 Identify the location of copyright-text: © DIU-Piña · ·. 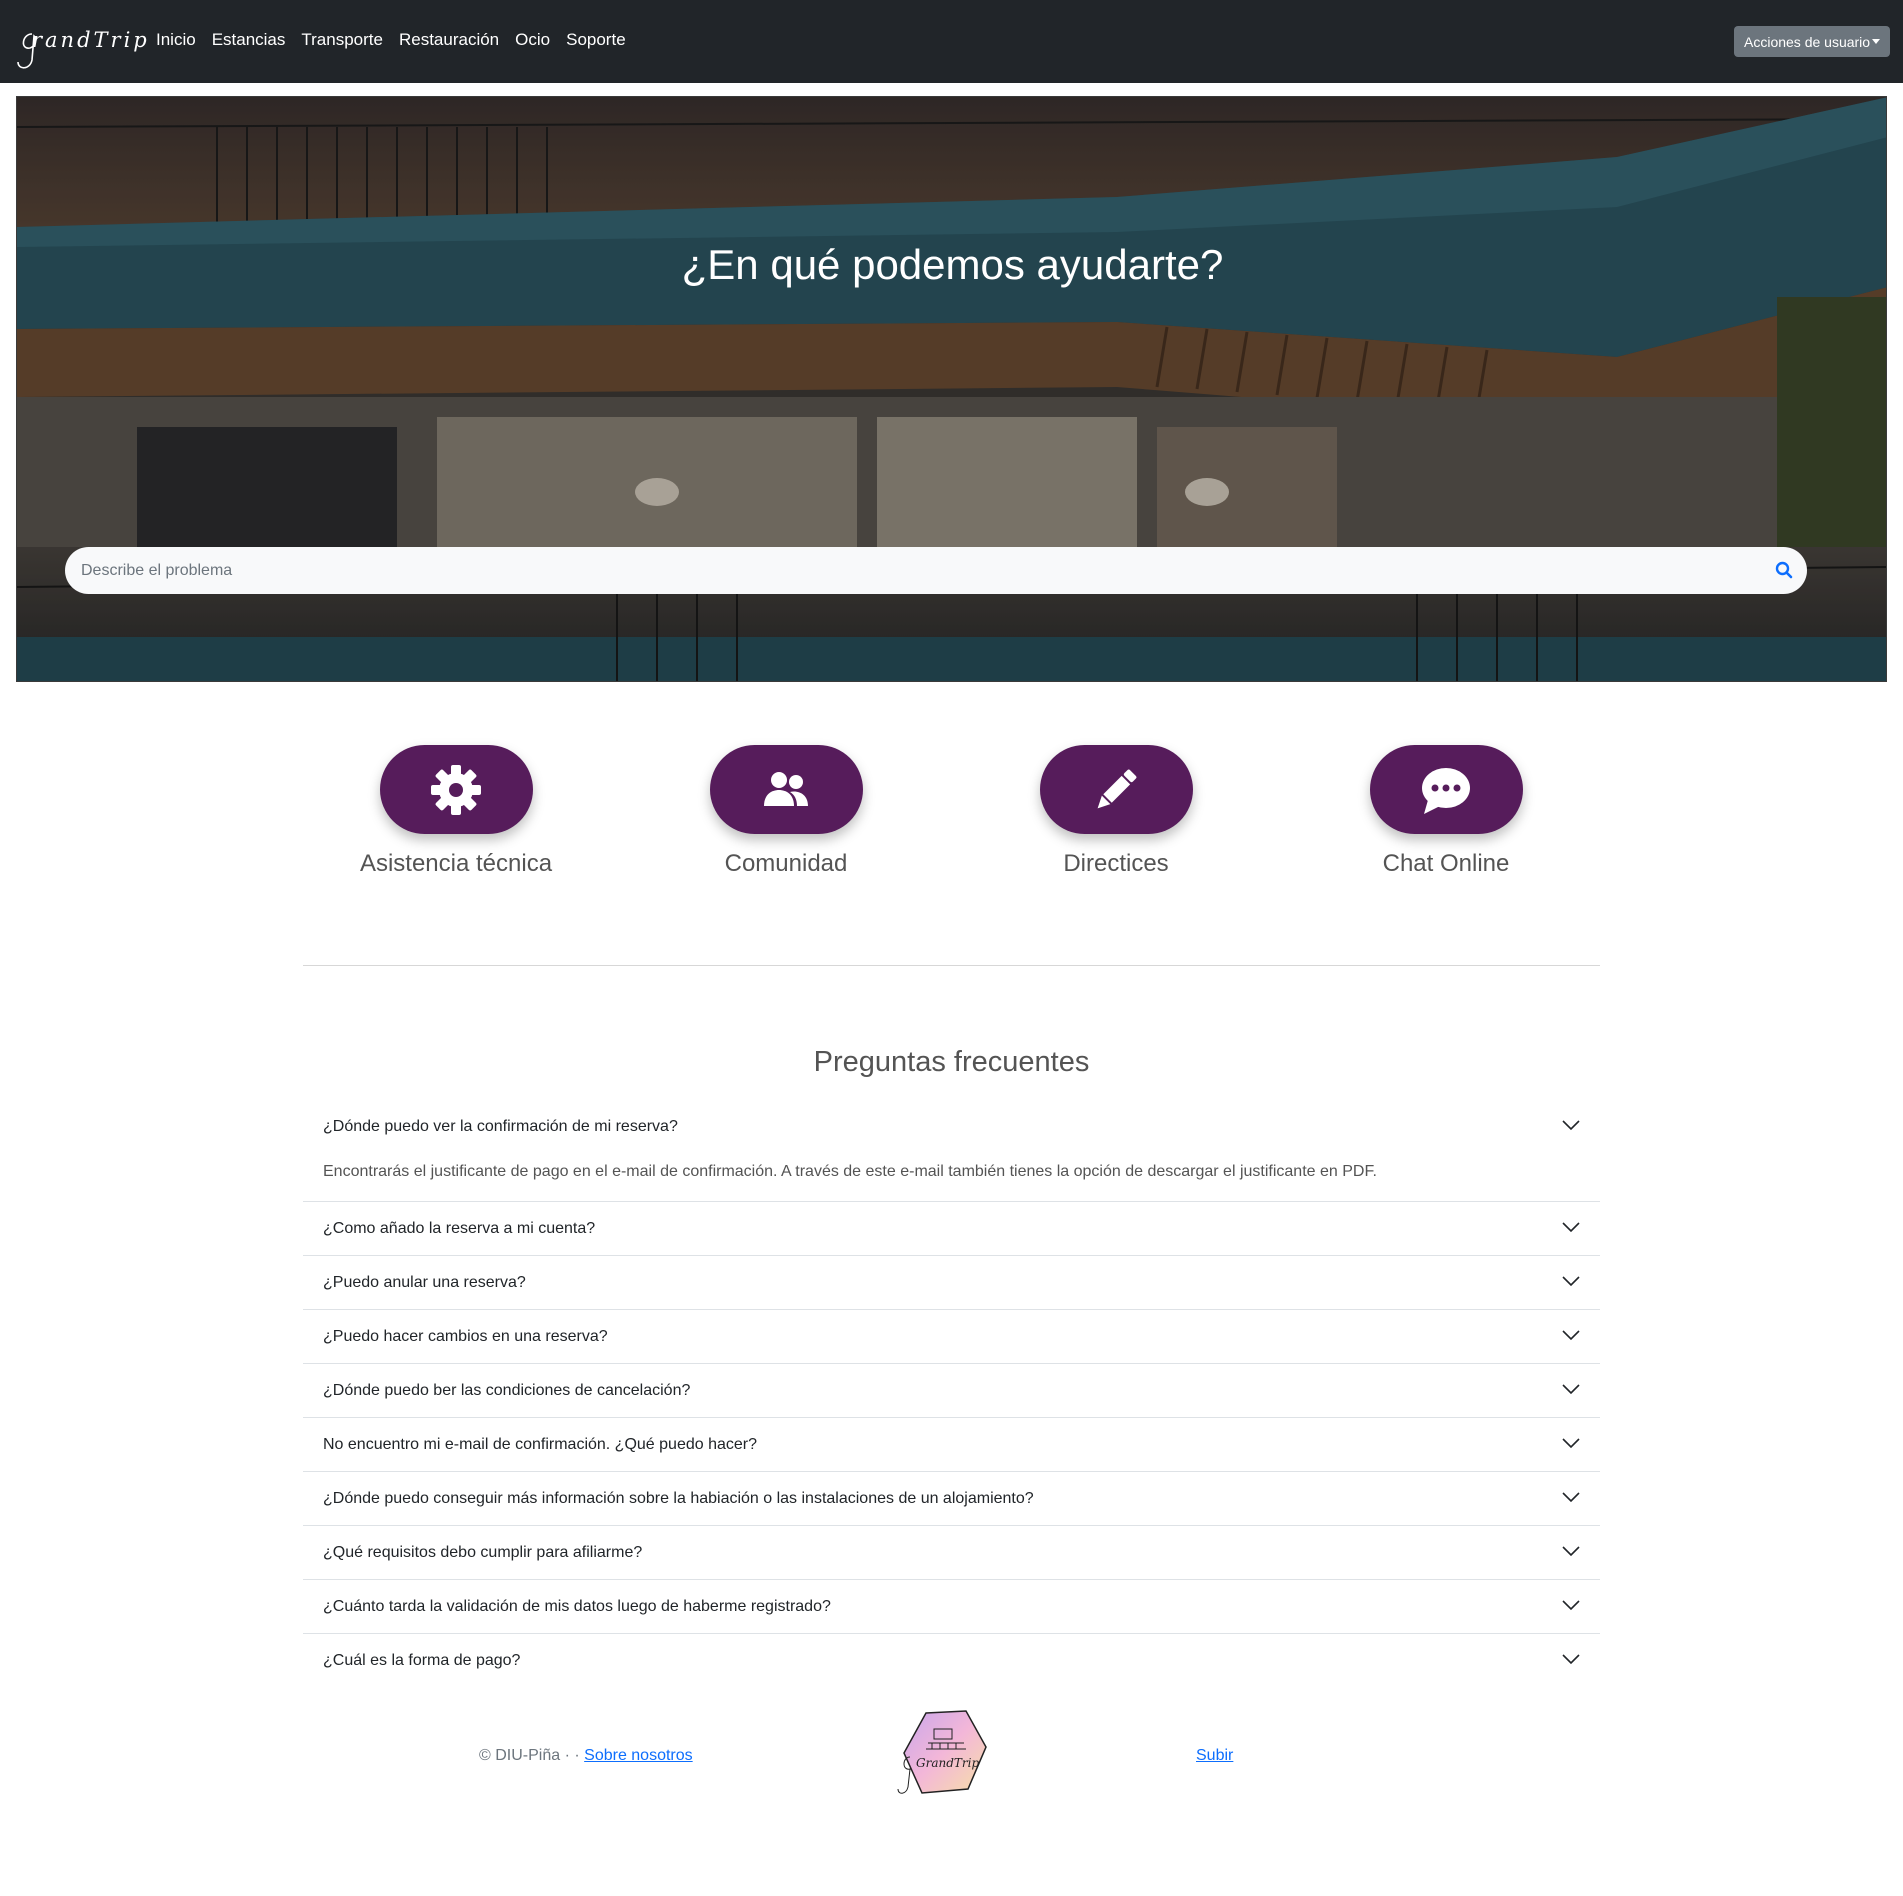
(529, 1755).